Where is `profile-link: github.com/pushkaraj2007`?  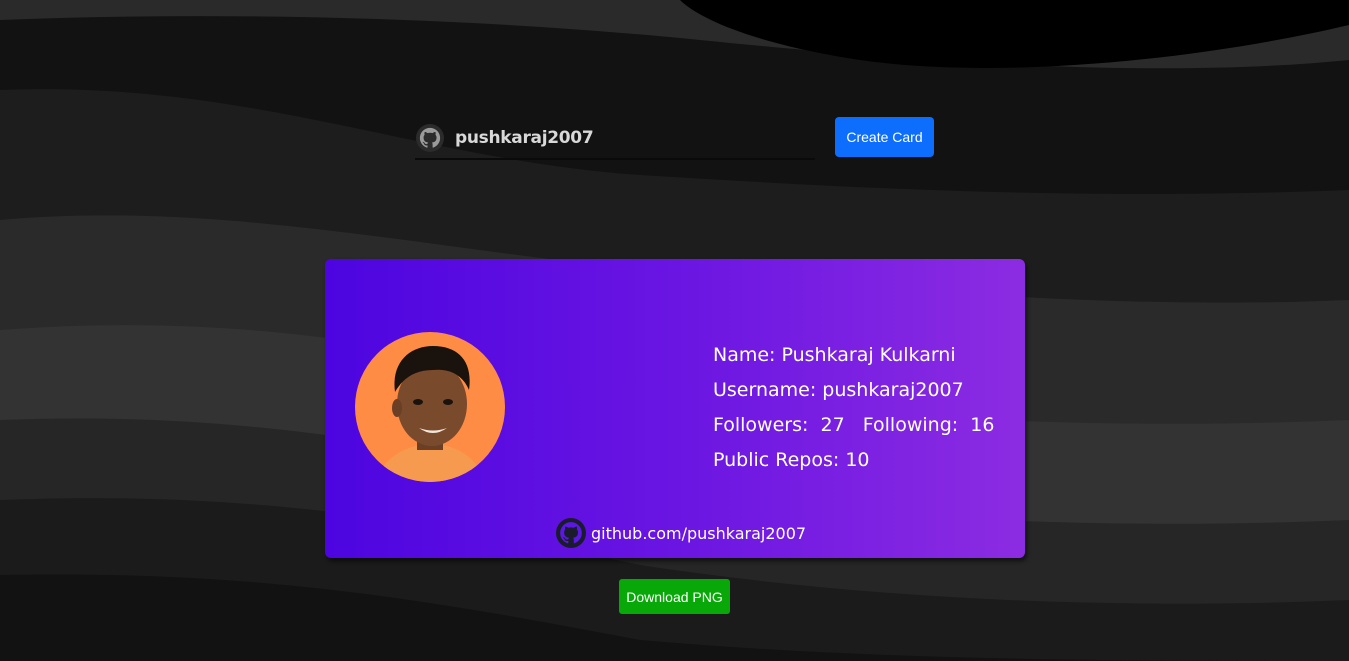
profile-link: github.com/pushkaraj2007 is located at coordinates (681, 533).